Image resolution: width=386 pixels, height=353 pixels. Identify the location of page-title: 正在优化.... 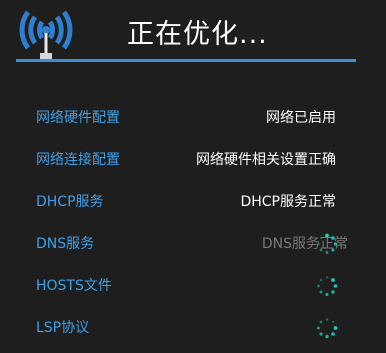
(197, 34).